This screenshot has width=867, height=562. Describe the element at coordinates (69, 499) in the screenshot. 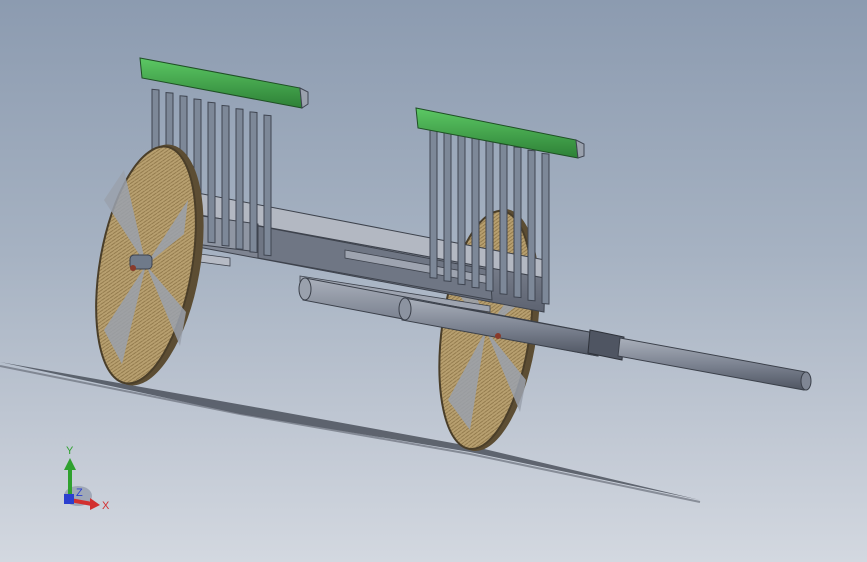

I see `z-axis-arrow-icon` at that location.